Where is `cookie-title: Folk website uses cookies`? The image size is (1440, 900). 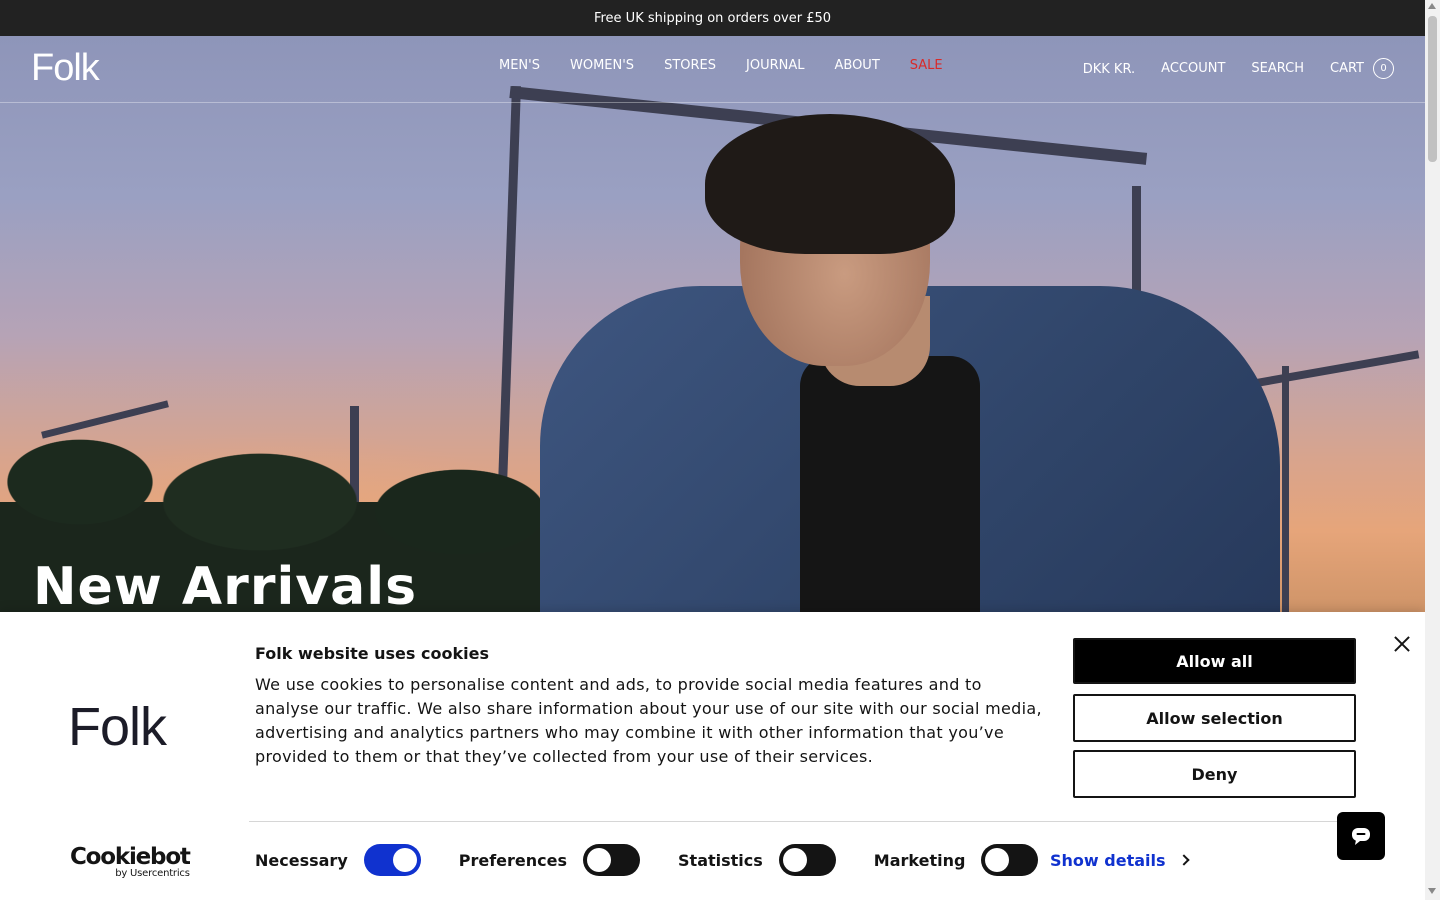 cookie-title: Folk website uses cookies is located at coordinates (372, 653).